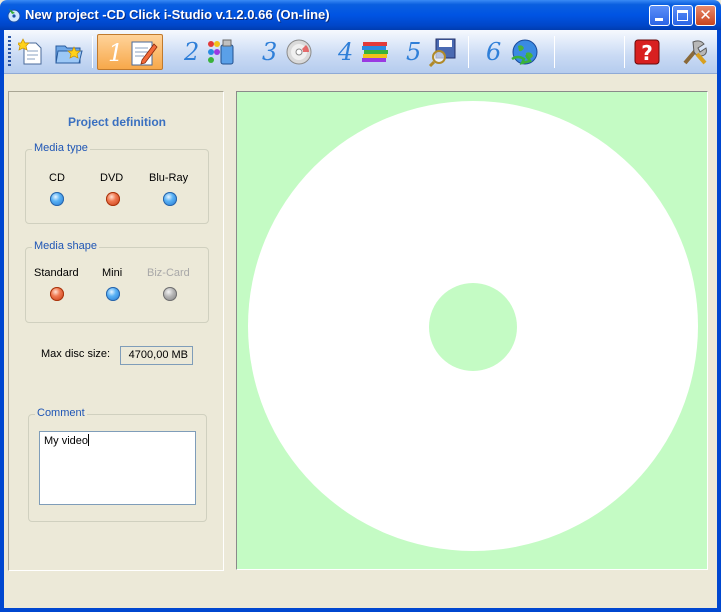  I want to click on tools-button, so click(695, 52).